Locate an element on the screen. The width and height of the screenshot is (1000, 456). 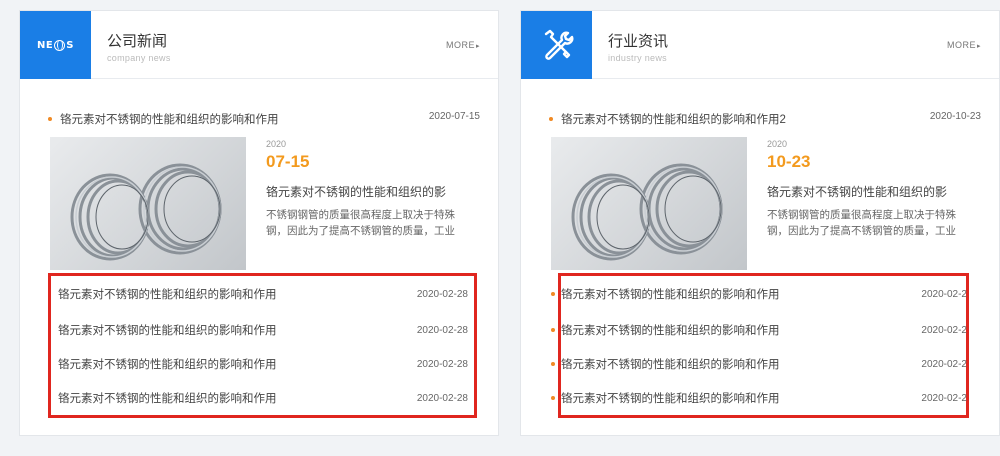
panel-title: 公司新闻 is located at coordinates (137, 41).